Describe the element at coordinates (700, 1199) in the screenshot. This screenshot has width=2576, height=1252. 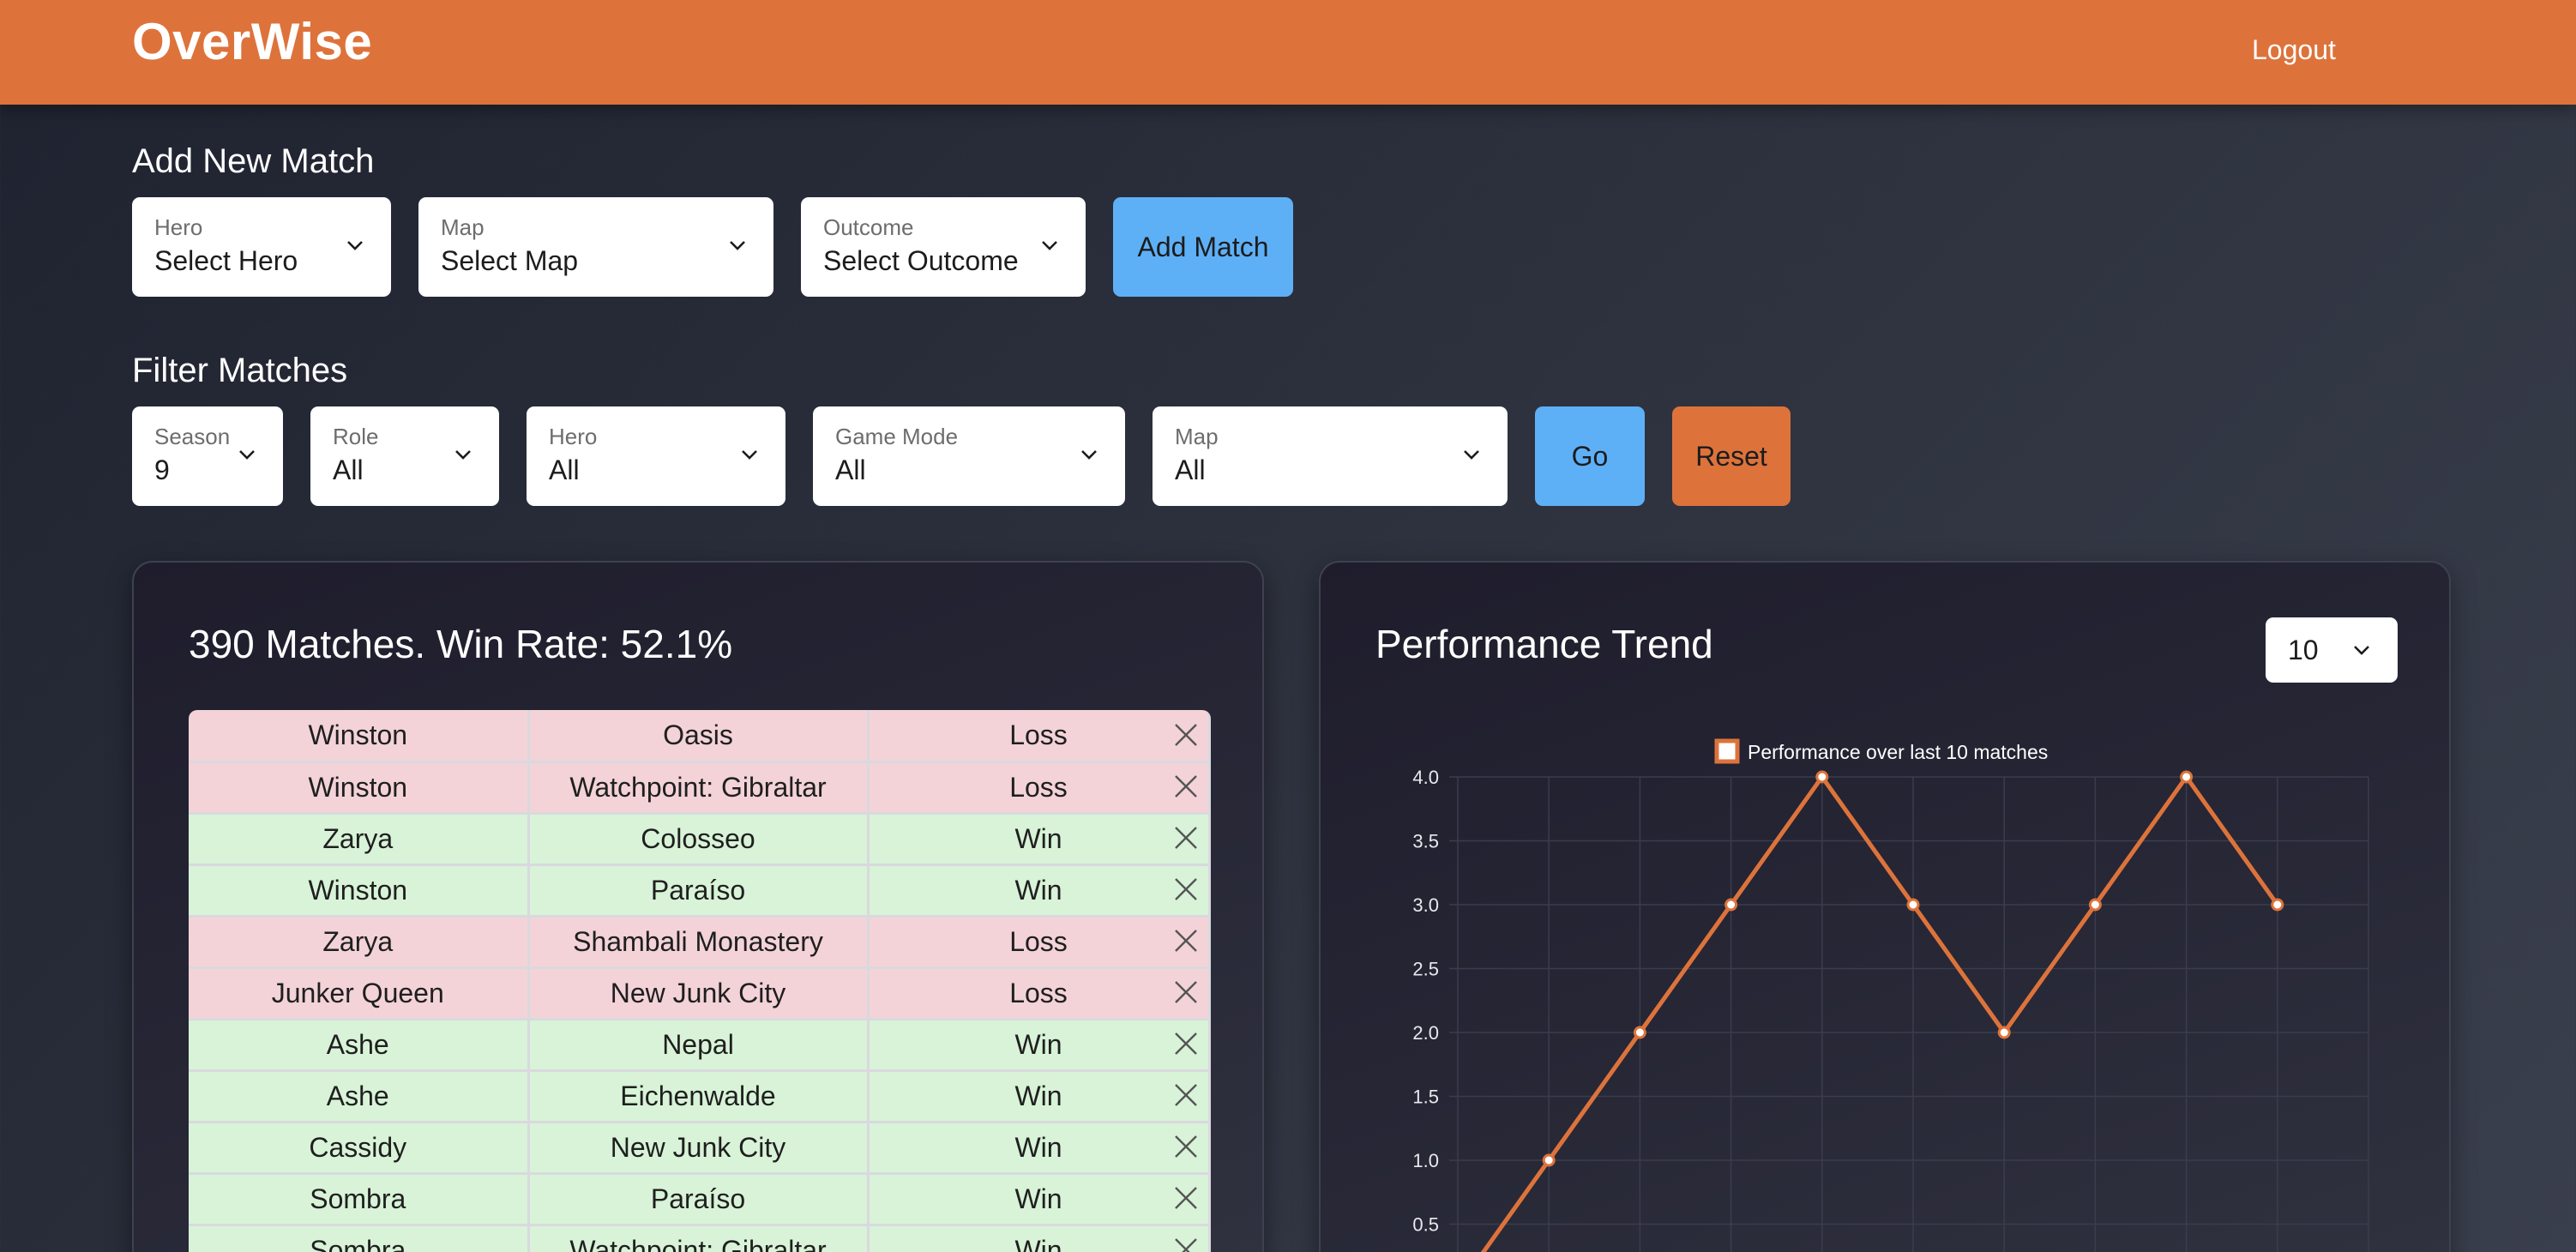
I see `table-row: Sombra Paraíso Win` at that location.